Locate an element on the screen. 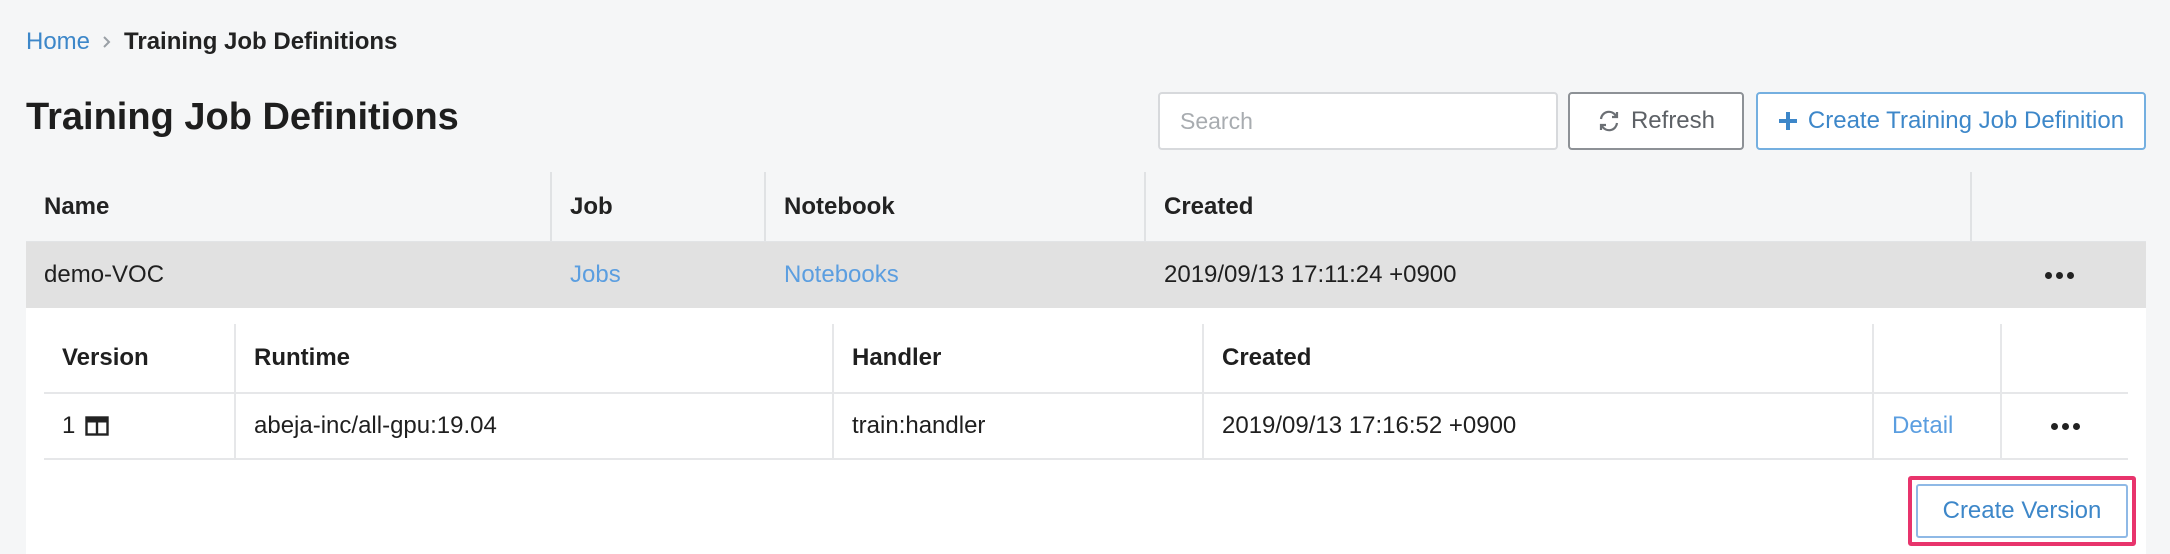  column-header-notebook: Notebook is located at coordinates (956, 206).